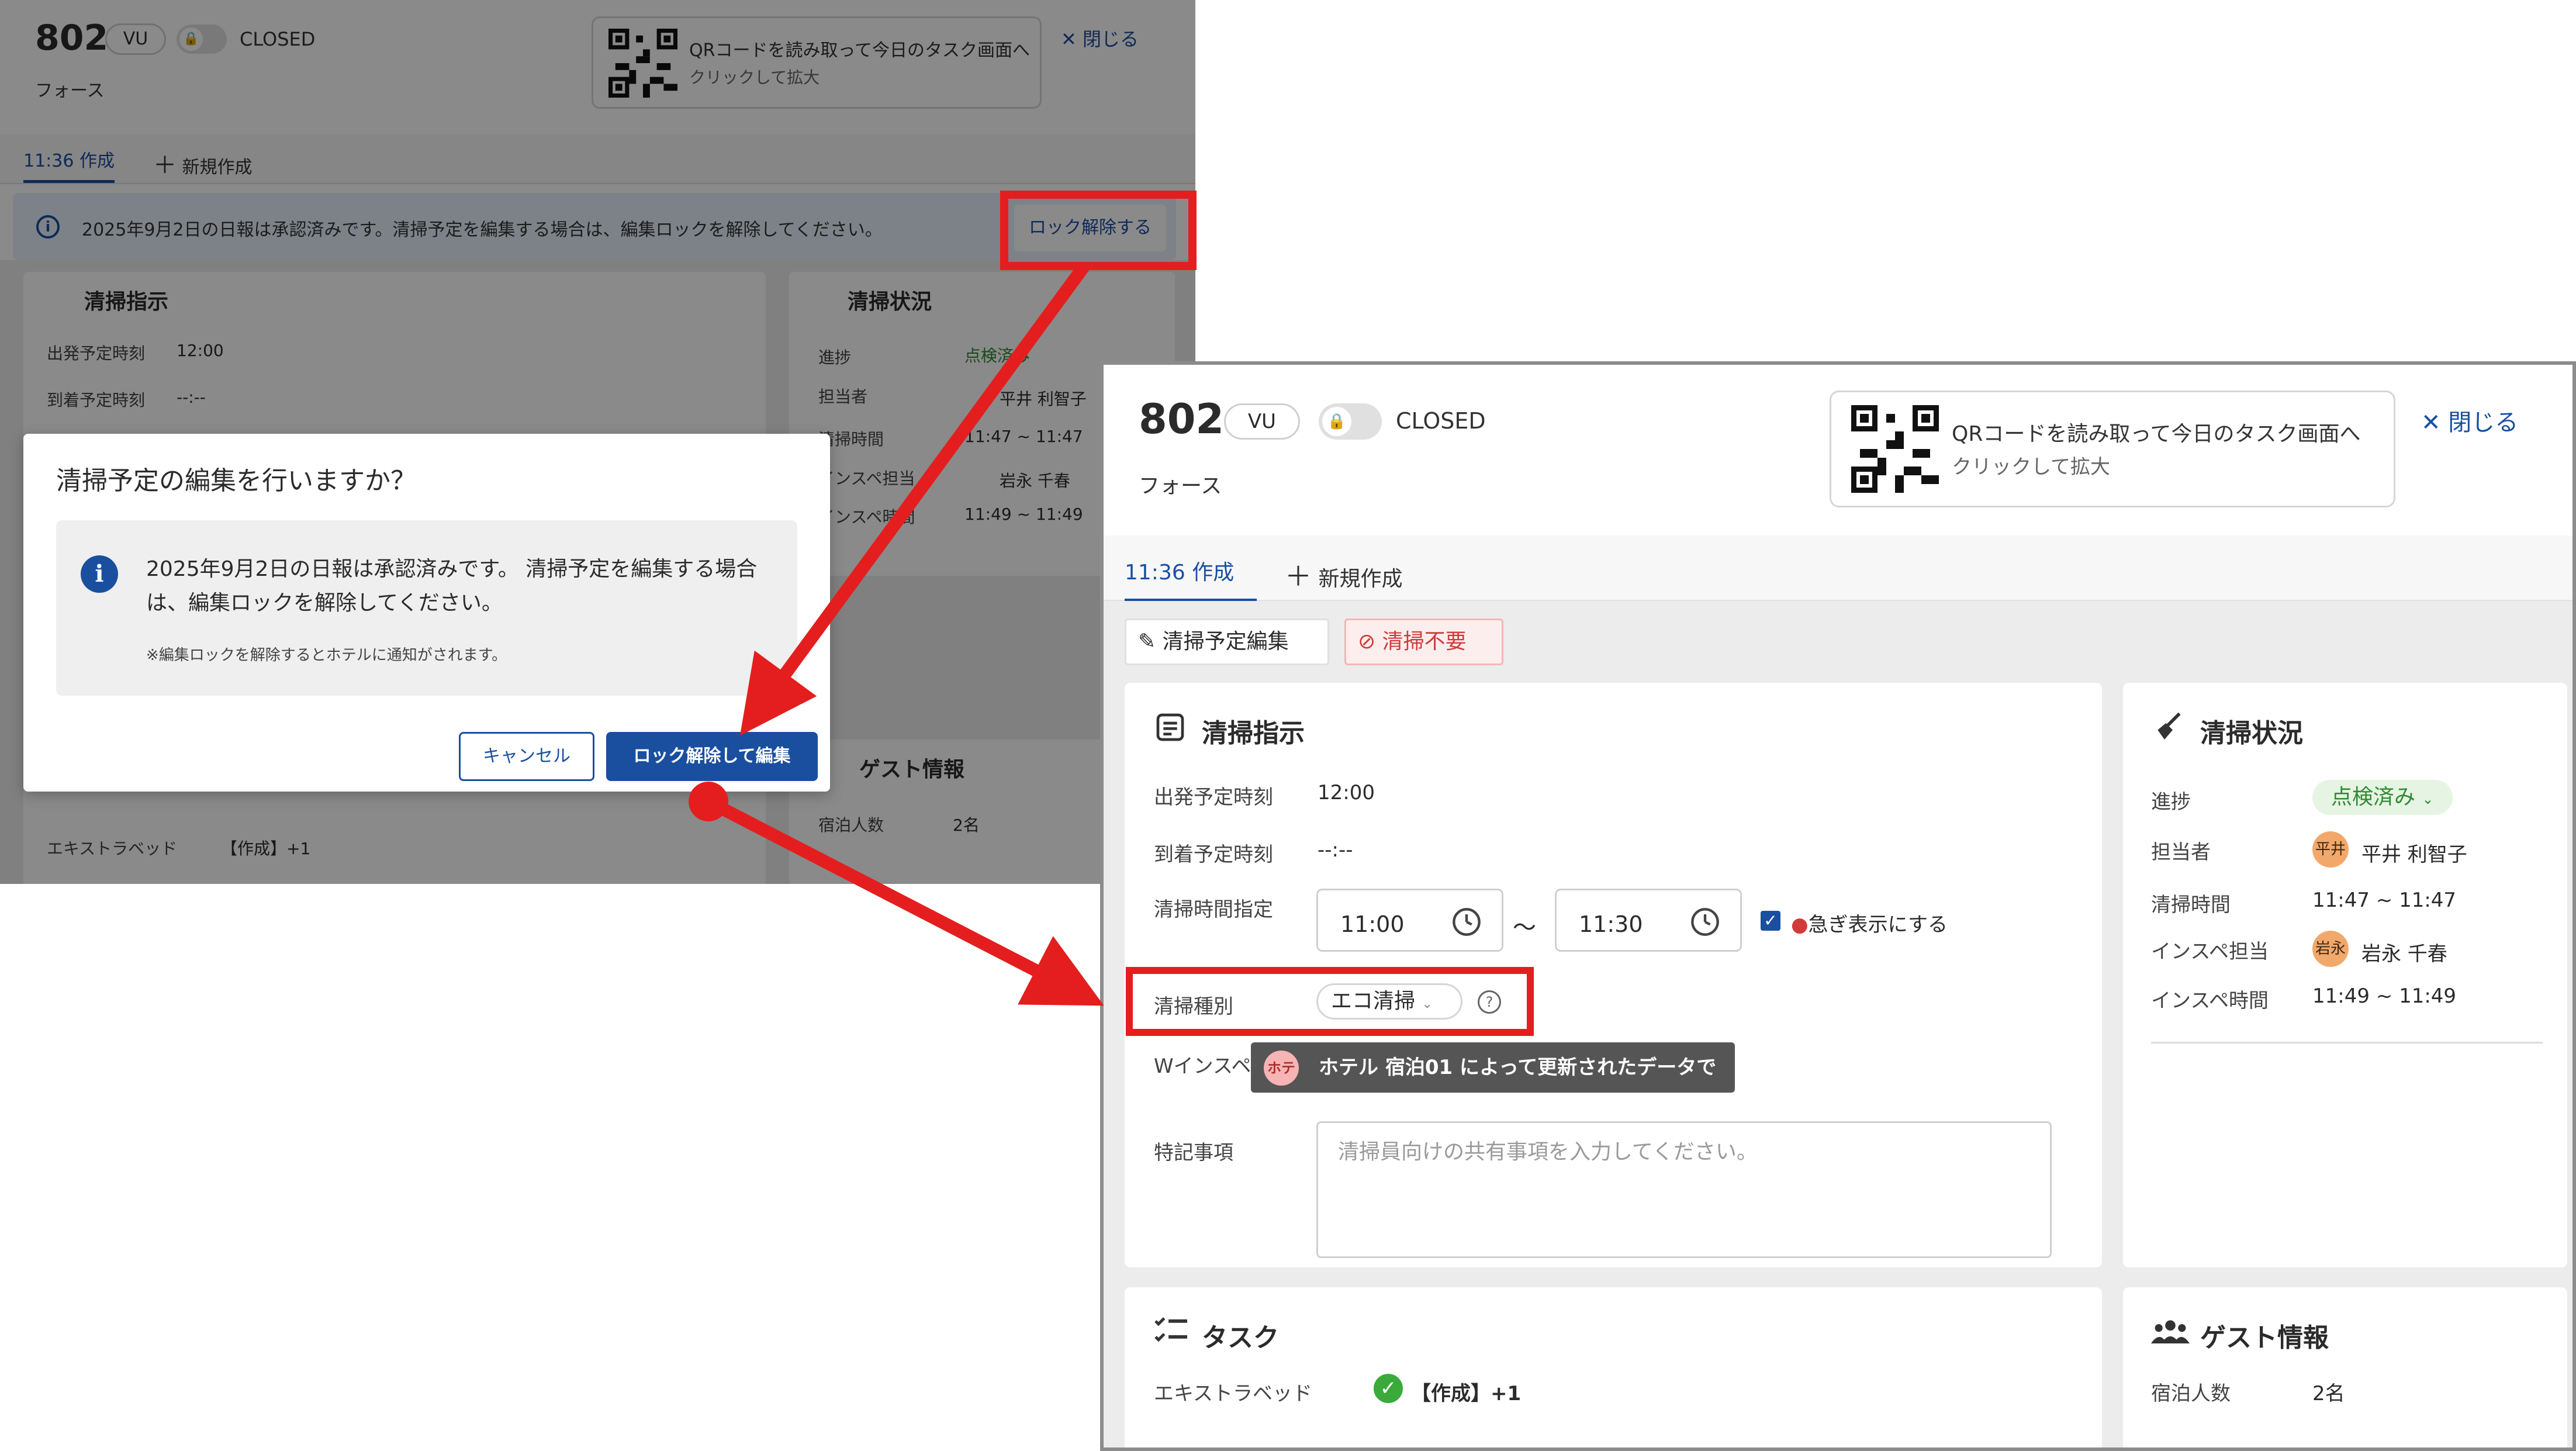 This screenshot has width=2576, height=1451. Describe the element at coordinates (712, 756) in the screenshot. I see `unlock-and-edit-button: ロック解除して編集` at that location.